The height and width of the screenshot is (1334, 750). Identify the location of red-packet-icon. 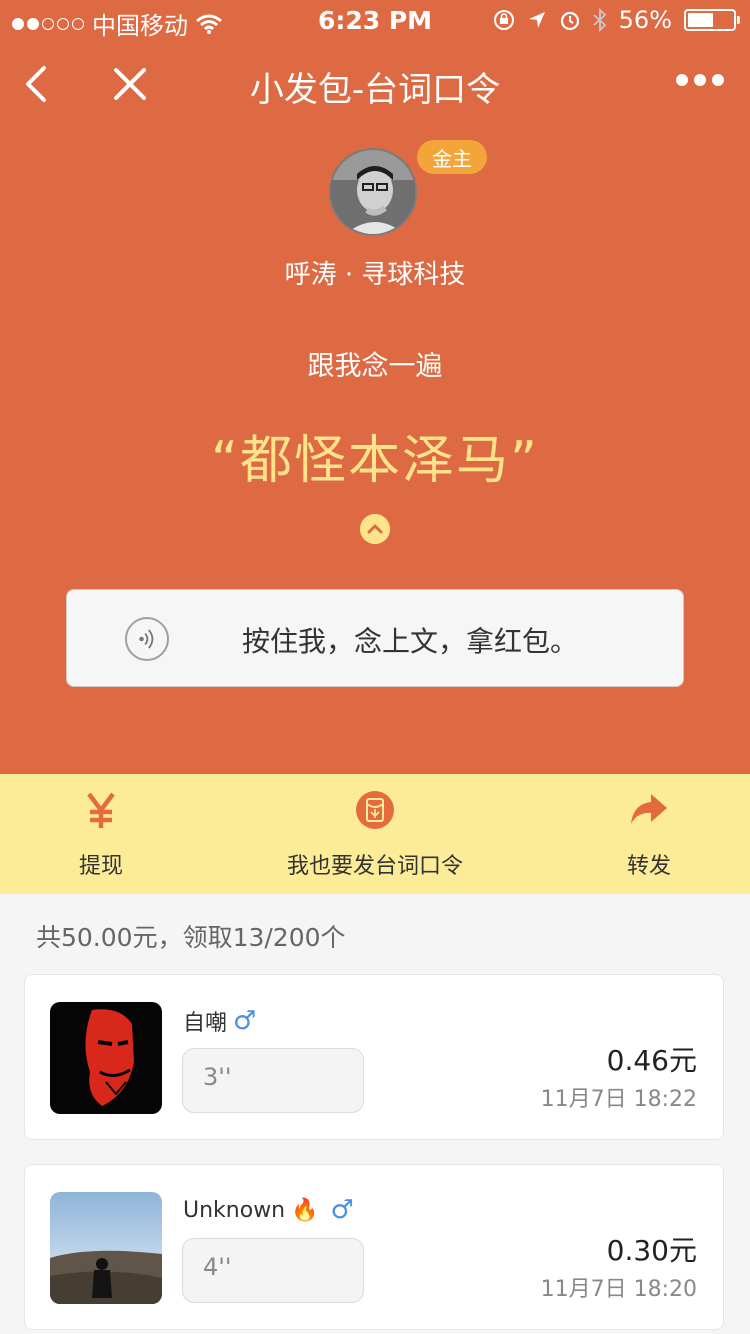
(375, 810).